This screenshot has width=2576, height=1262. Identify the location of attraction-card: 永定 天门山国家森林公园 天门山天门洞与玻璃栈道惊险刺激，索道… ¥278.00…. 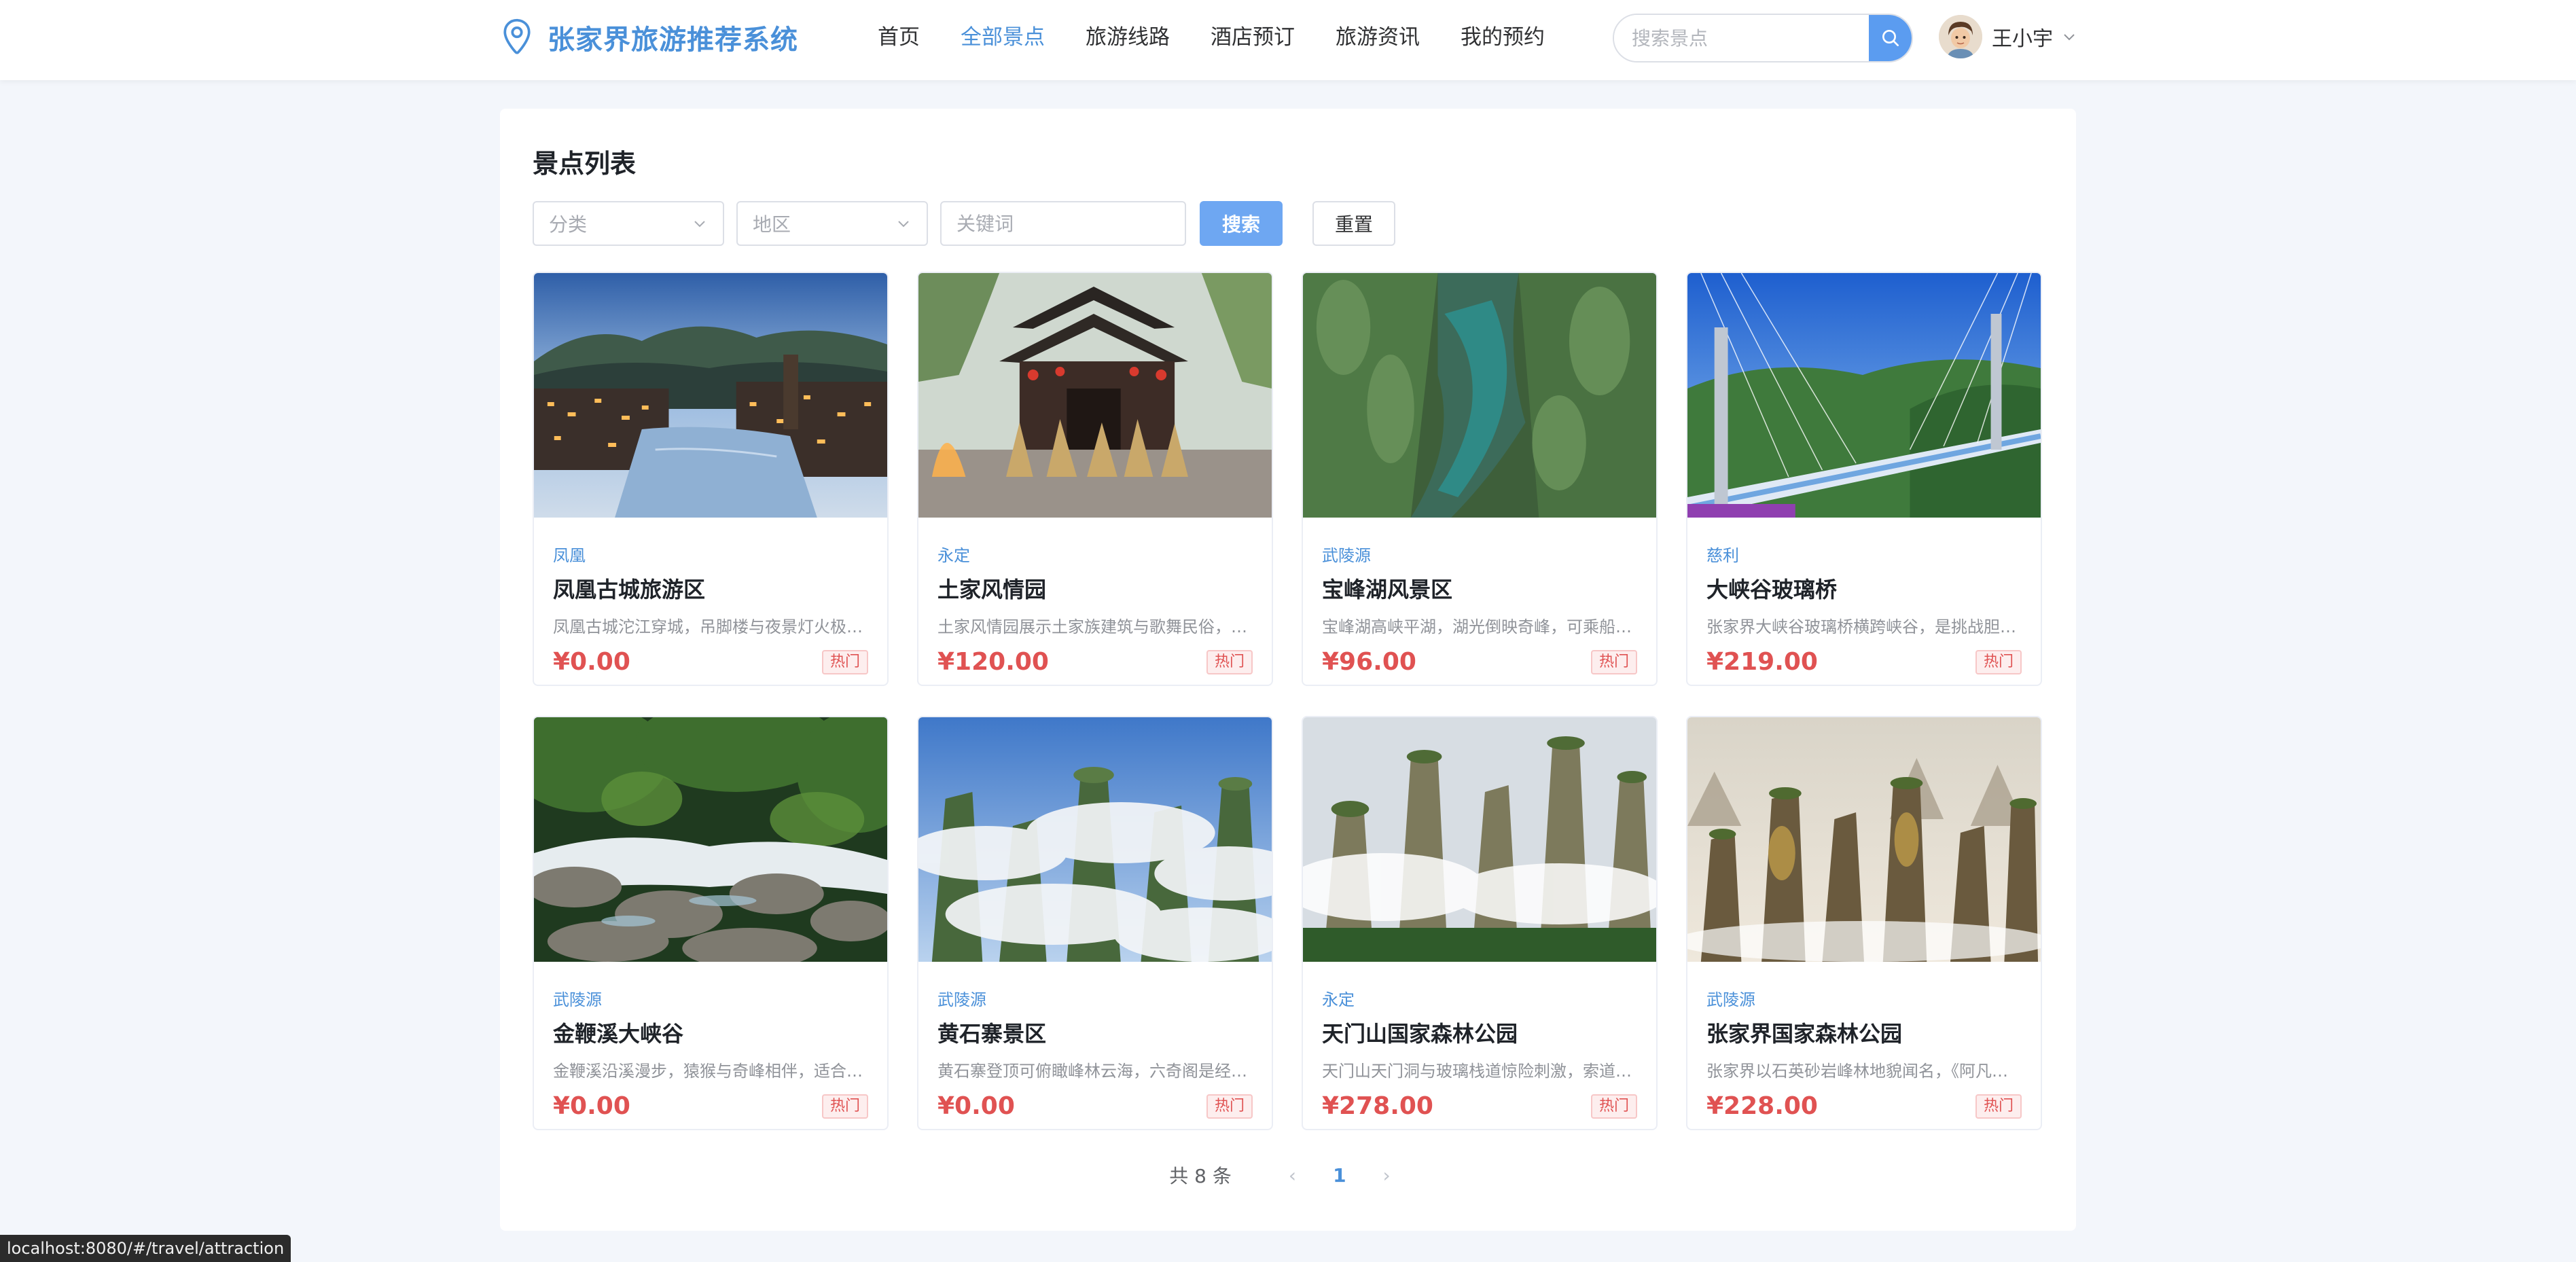
(1480, 923).